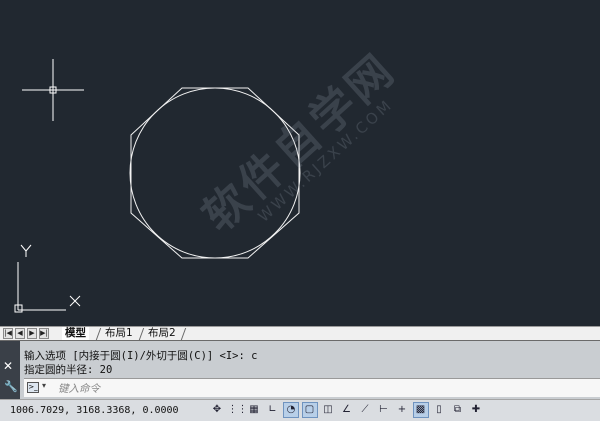 The height and width of the screenshot is (421, 600). What do you see at coordinates (217, 410) in the screenshot?
I see `model-space-icon: ✥` at bounding box center [217, 410].